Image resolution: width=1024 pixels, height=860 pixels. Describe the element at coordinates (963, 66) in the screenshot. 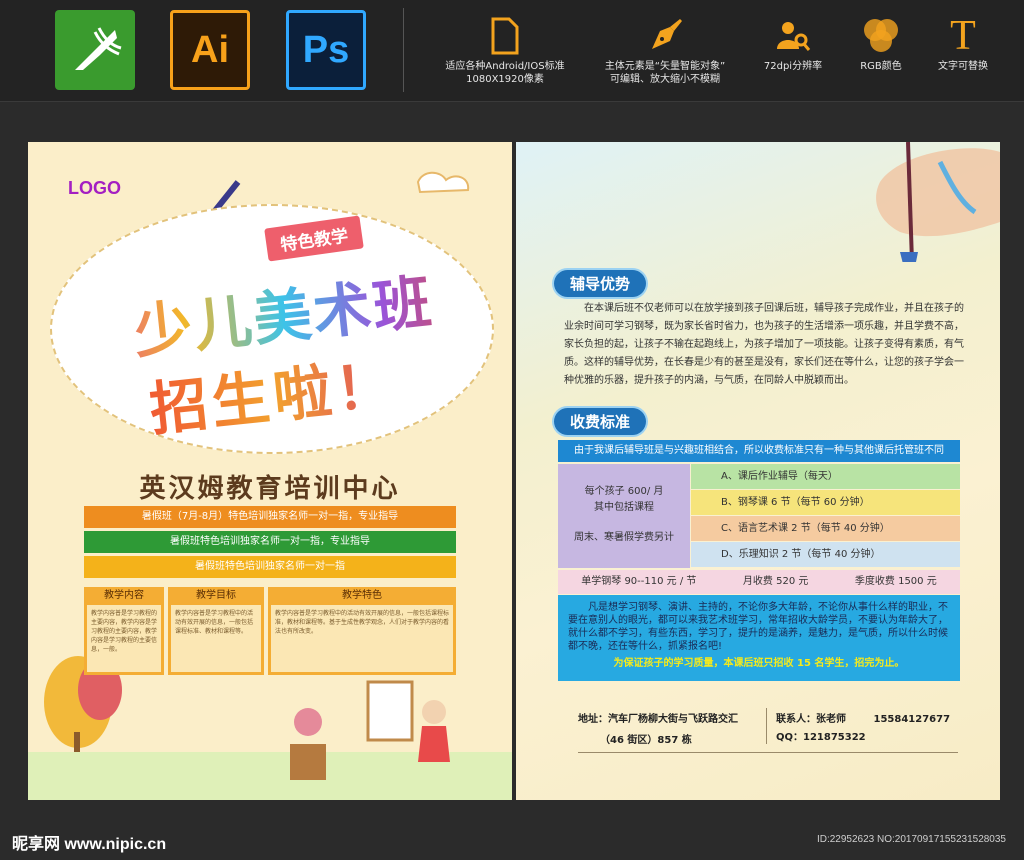

I see `feature-line: 文字可替换` at that location.